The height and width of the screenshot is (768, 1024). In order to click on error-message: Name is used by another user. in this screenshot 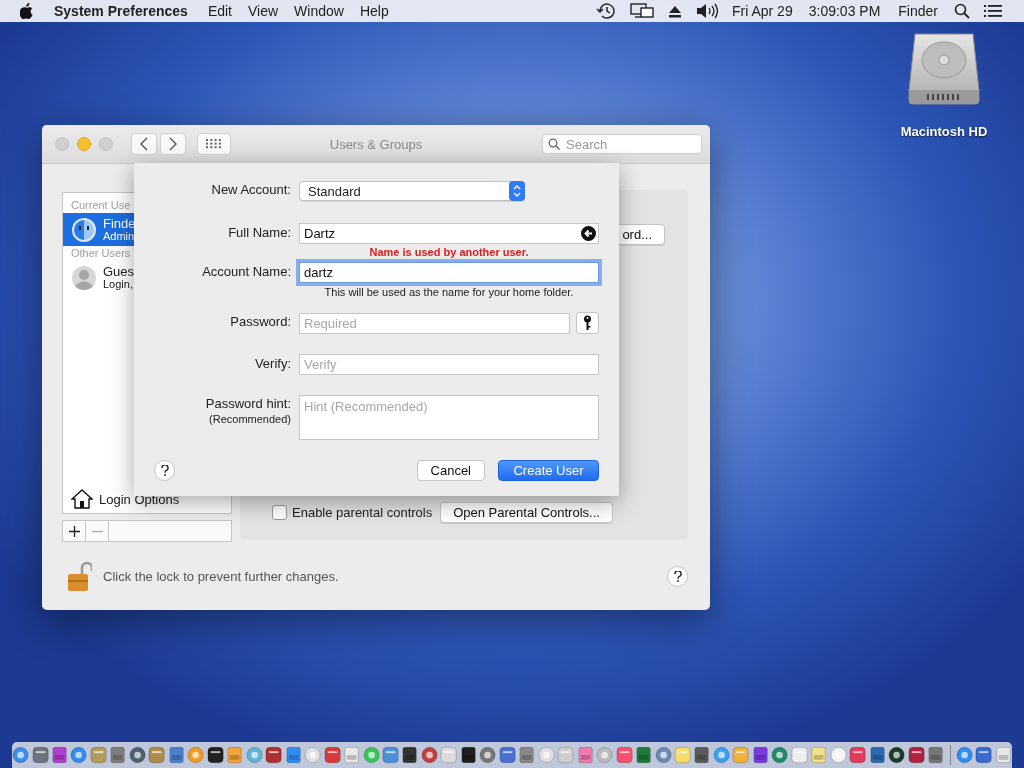, I will do `click(449, 252)`.